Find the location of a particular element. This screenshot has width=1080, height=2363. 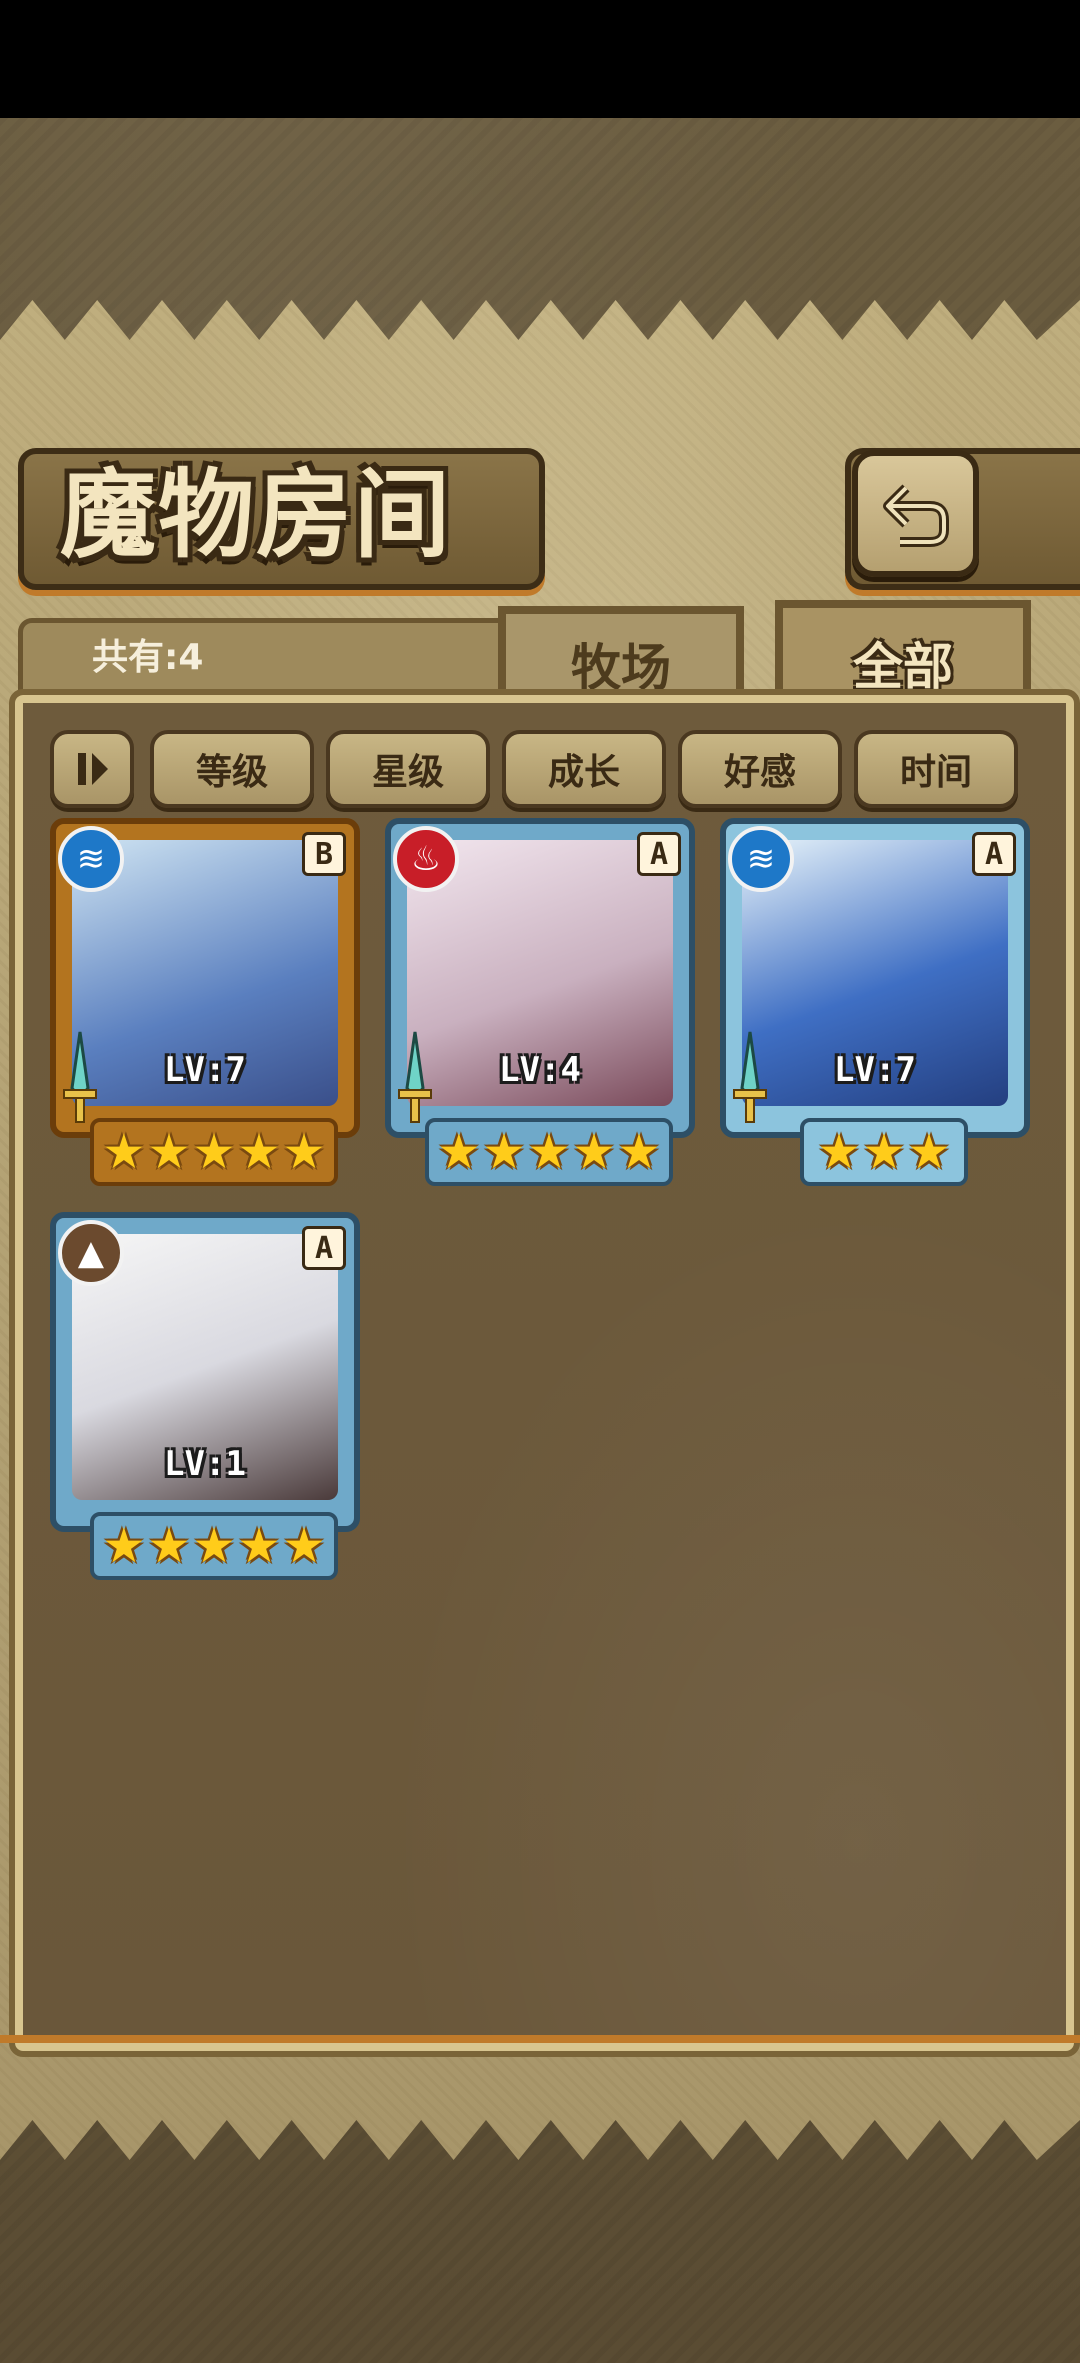

sort-level-button: 等级 is located at coordinates (232, 769).